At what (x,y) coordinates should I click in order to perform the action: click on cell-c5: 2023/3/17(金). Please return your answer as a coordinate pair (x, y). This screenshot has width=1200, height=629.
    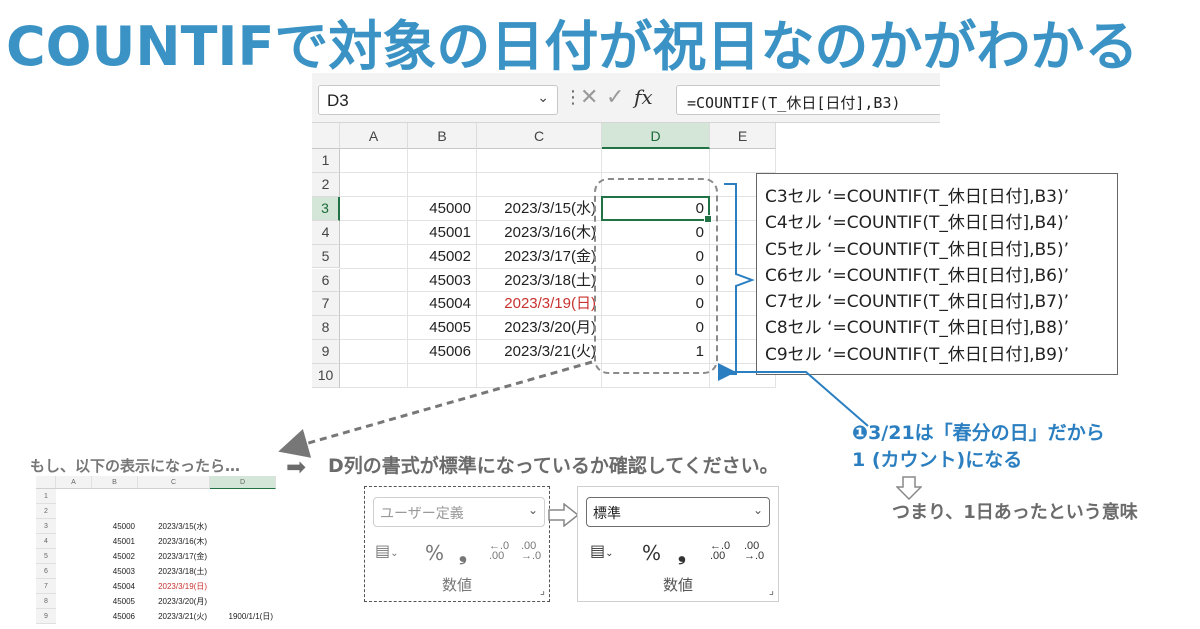
    Looking at the image, I should click on (539, 257).